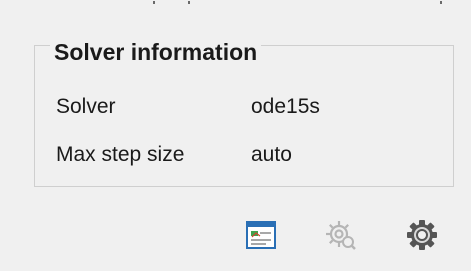 The height and width of the screenshot is (271, 471). What do you see at coordinates (271, 154) in the screenshot?
I see `max-step-size-value: auto` at bounding box center [271, 154].